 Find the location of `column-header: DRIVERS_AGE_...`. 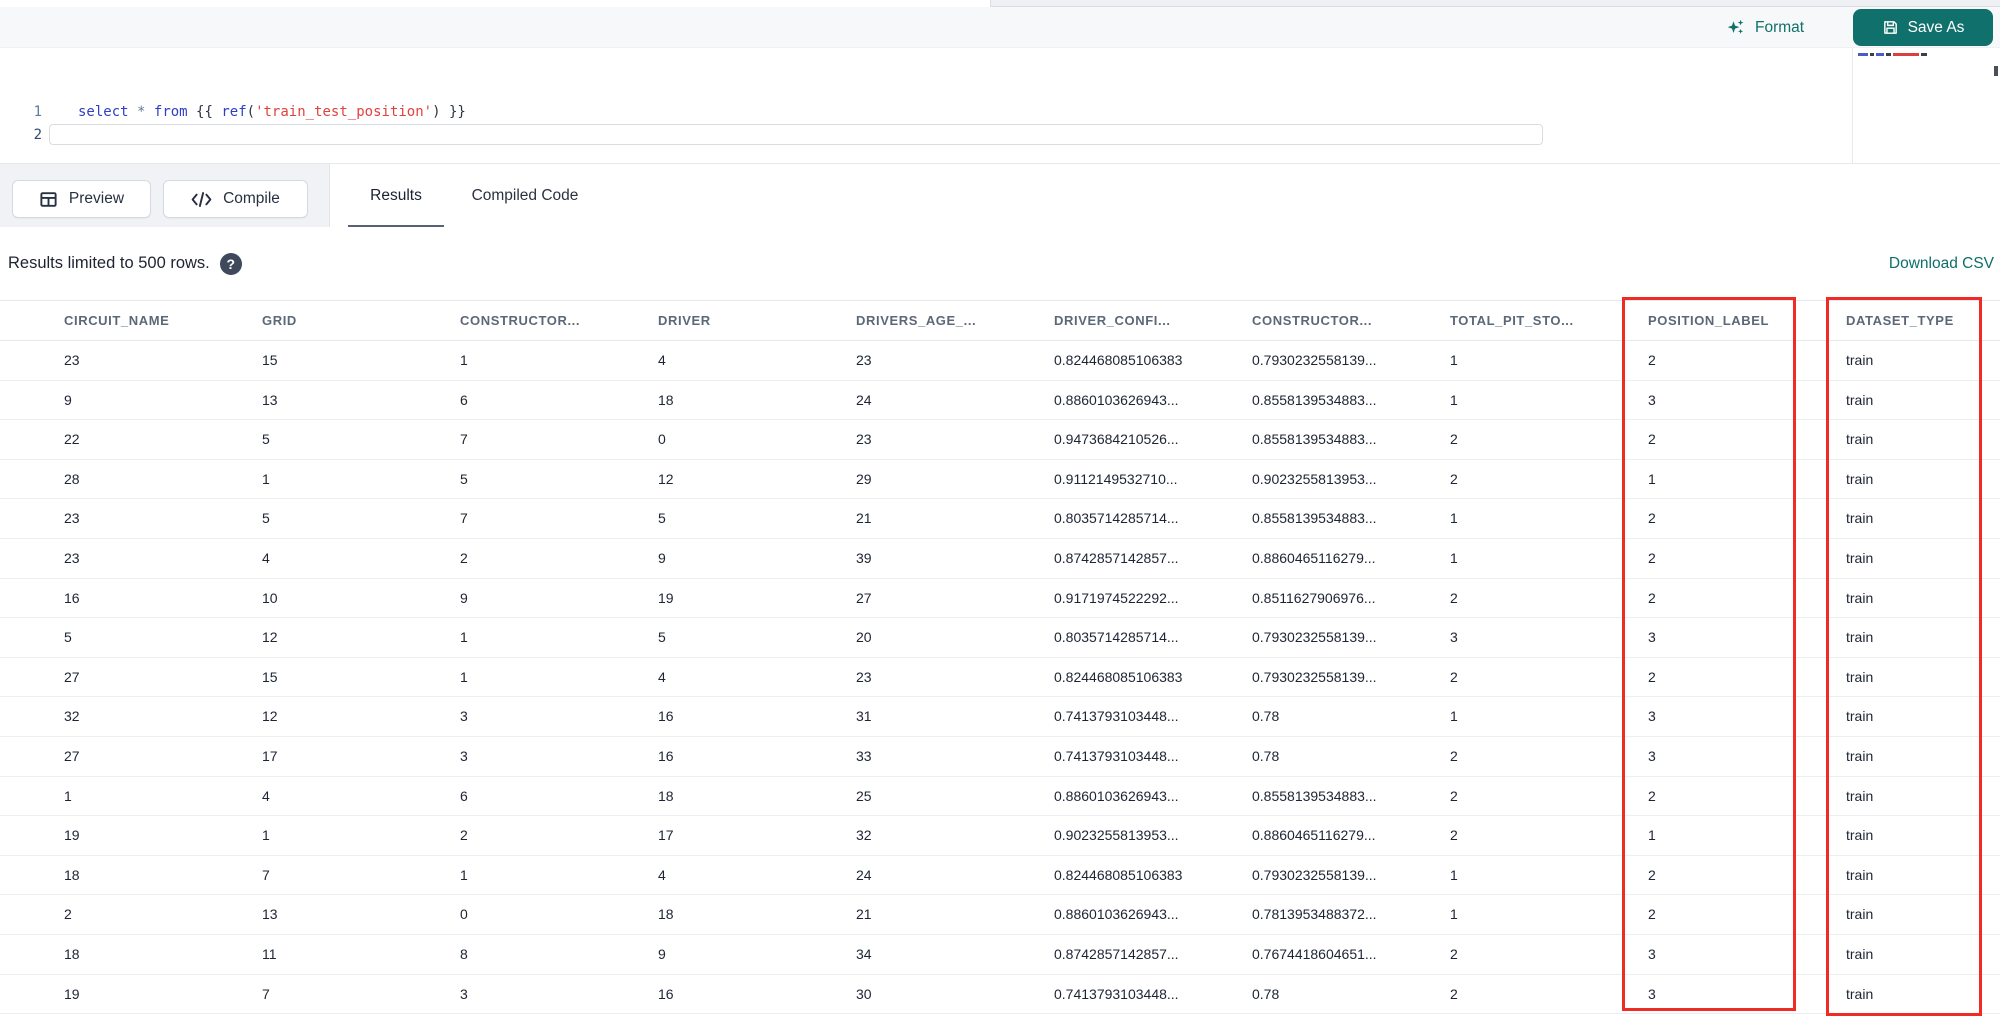

column-header: DRIVERS_AGE_... is located at coordinates (916, 320).